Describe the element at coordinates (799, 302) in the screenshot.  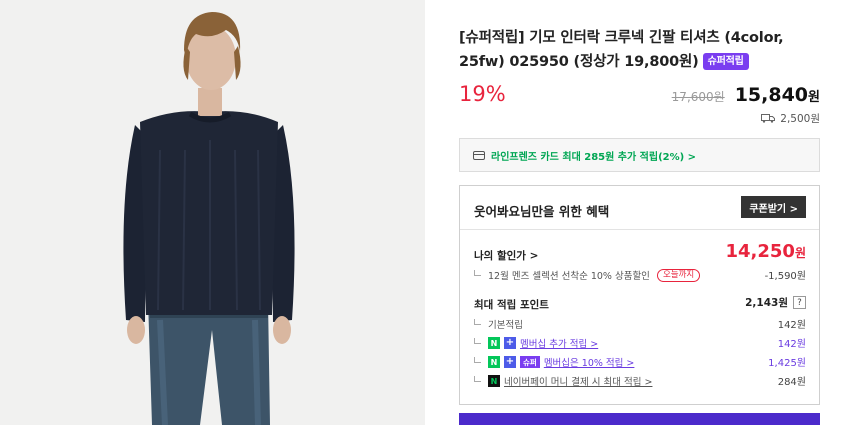
I see `help-icon: ?` at that location.